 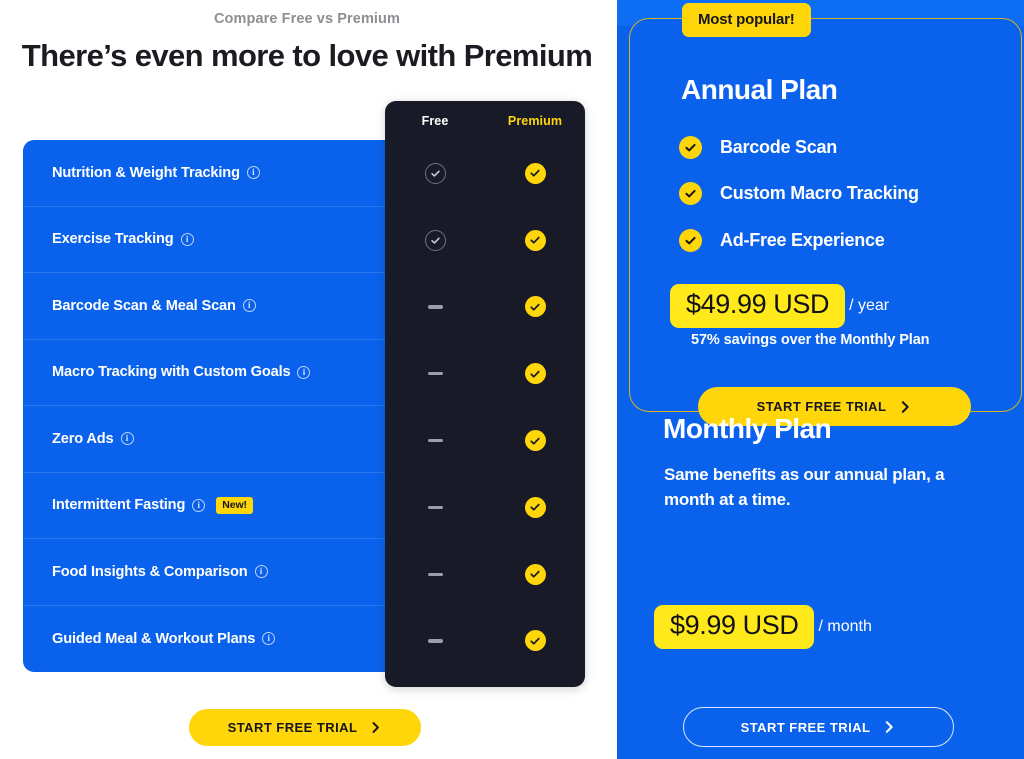 I want to click on feature-row: Barcode Scan & Meal Scan i, so click(x=215, y=306).